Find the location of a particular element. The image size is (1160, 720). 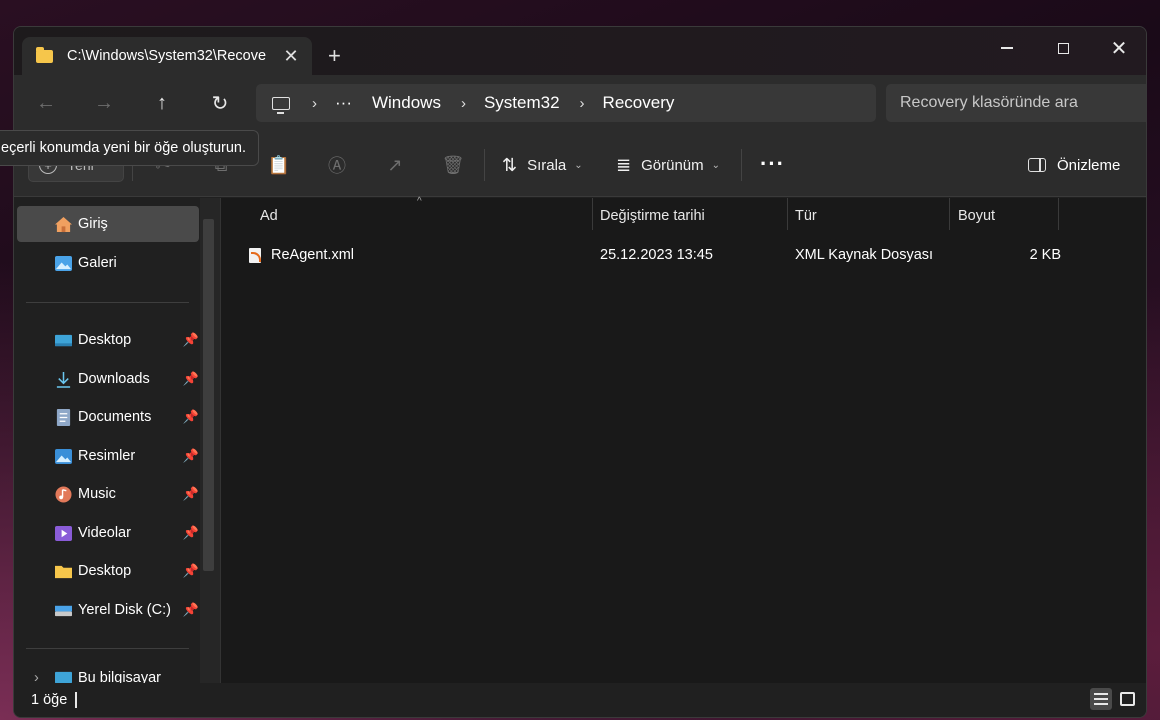

sidebar-item-pictures: Resimler 📌 is located at coordinates (108, 456).